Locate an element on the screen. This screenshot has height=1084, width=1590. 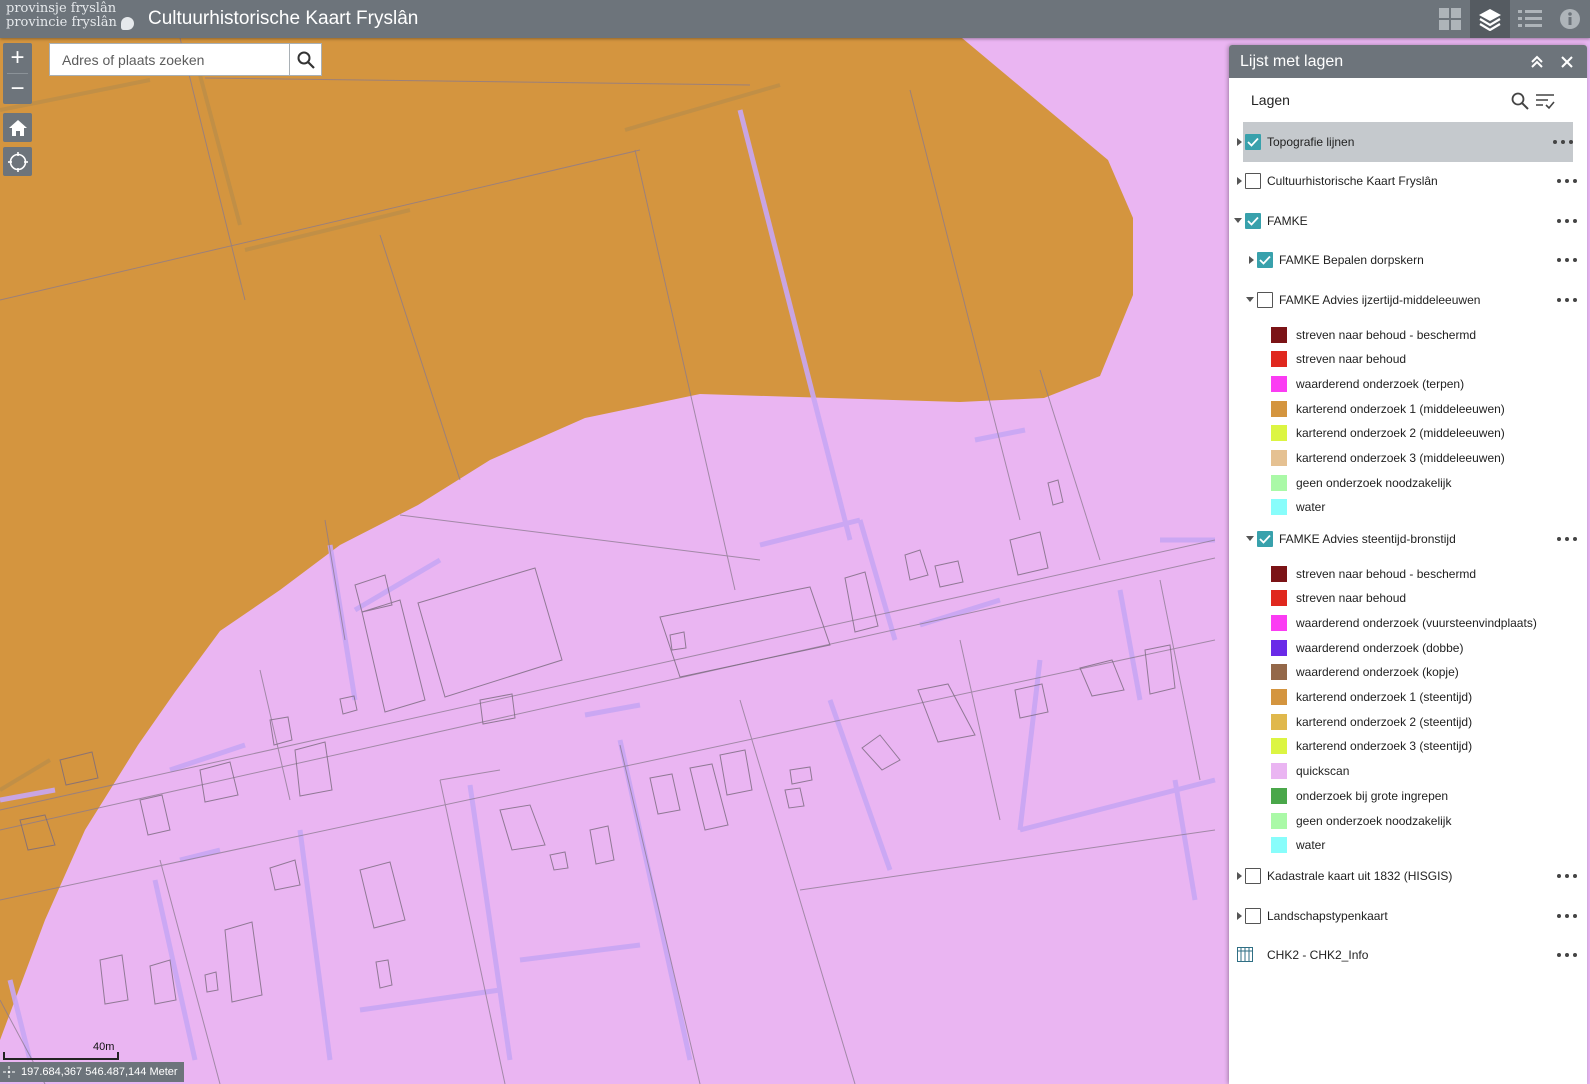
info-tool-button is located at coordinates (1570, 19).